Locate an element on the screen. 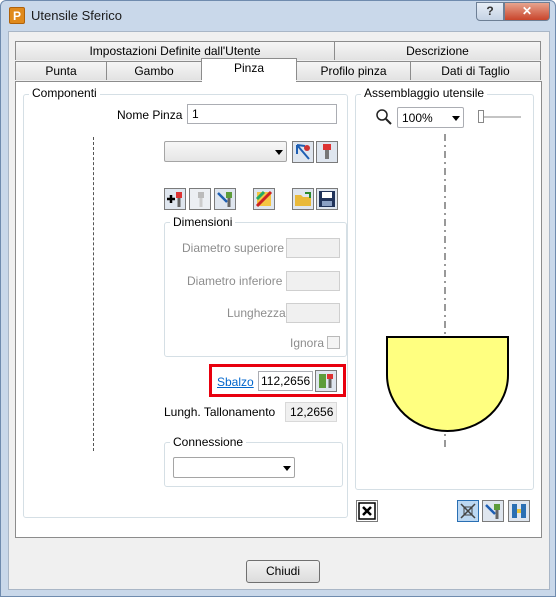 Image resolution: width=556 pixels, height=597 pixels. remove-component-icon is located at coordinates (200, 199).